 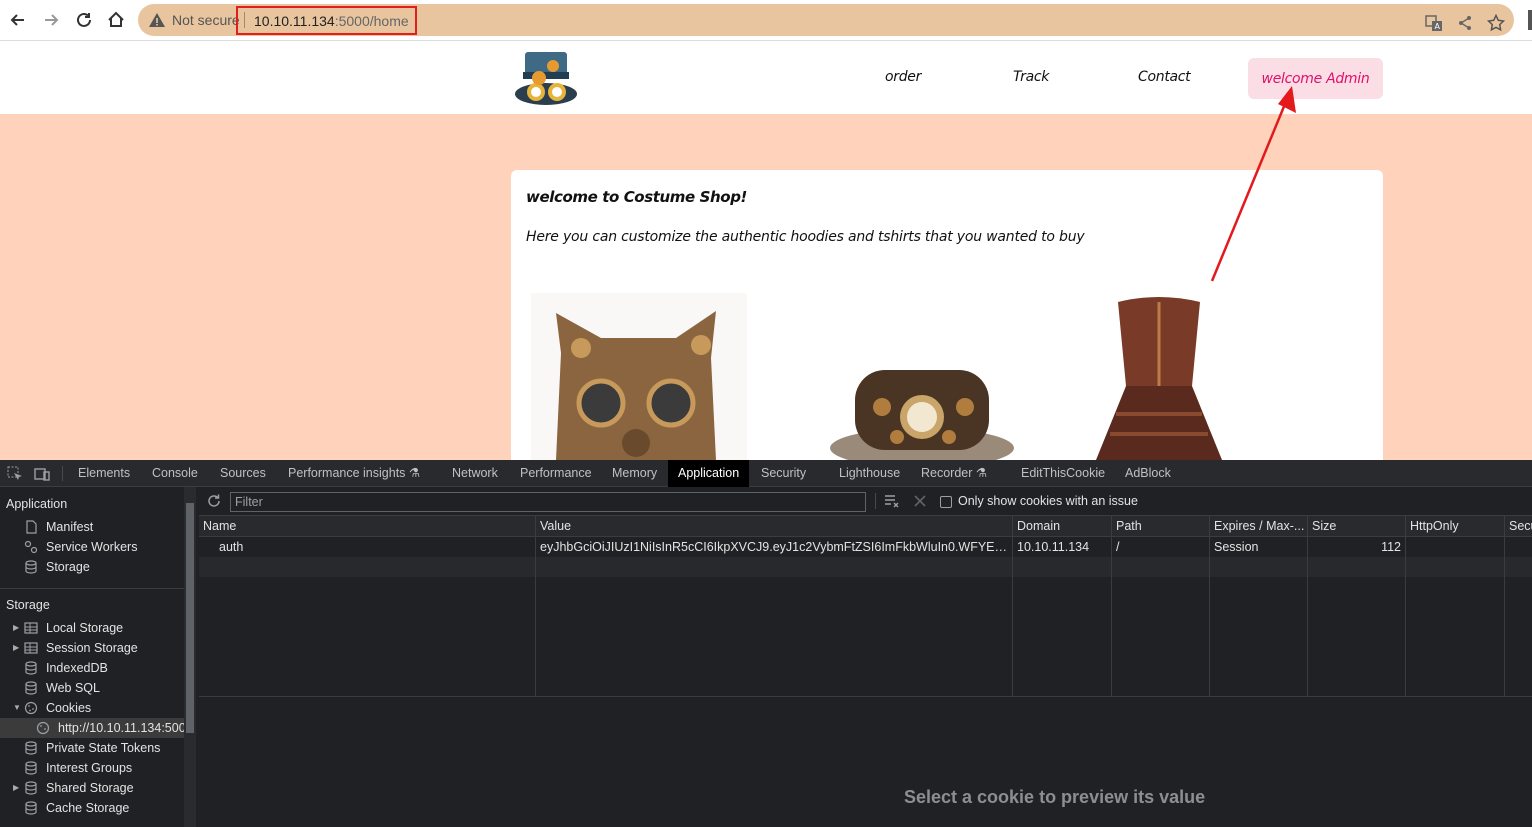 What do you see at coordinates (214, 501) in the screenshot?
I see `refresh-icon` at bounding box center [214, 501].